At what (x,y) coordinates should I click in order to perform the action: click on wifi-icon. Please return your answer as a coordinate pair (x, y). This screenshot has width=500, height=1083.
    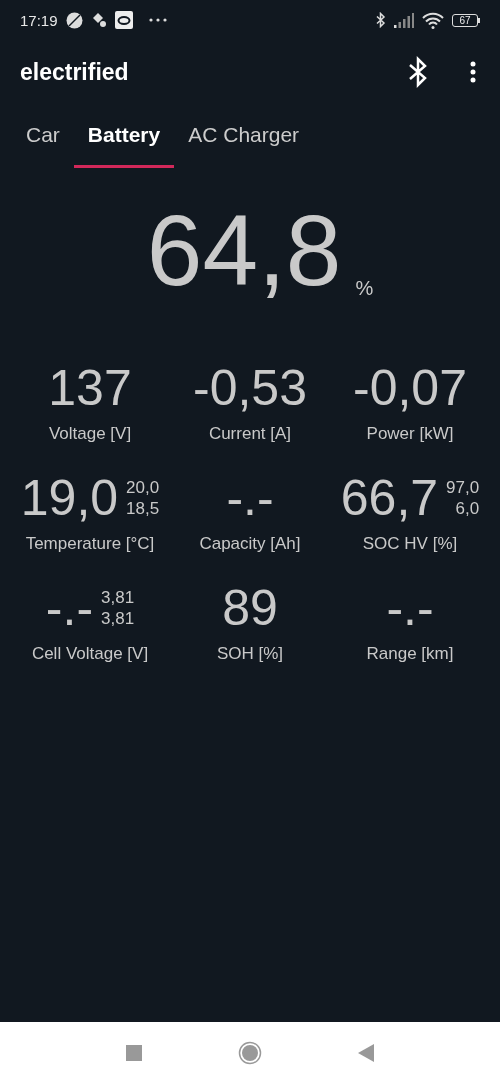
    Looking at the image, I should click on (433, 20).